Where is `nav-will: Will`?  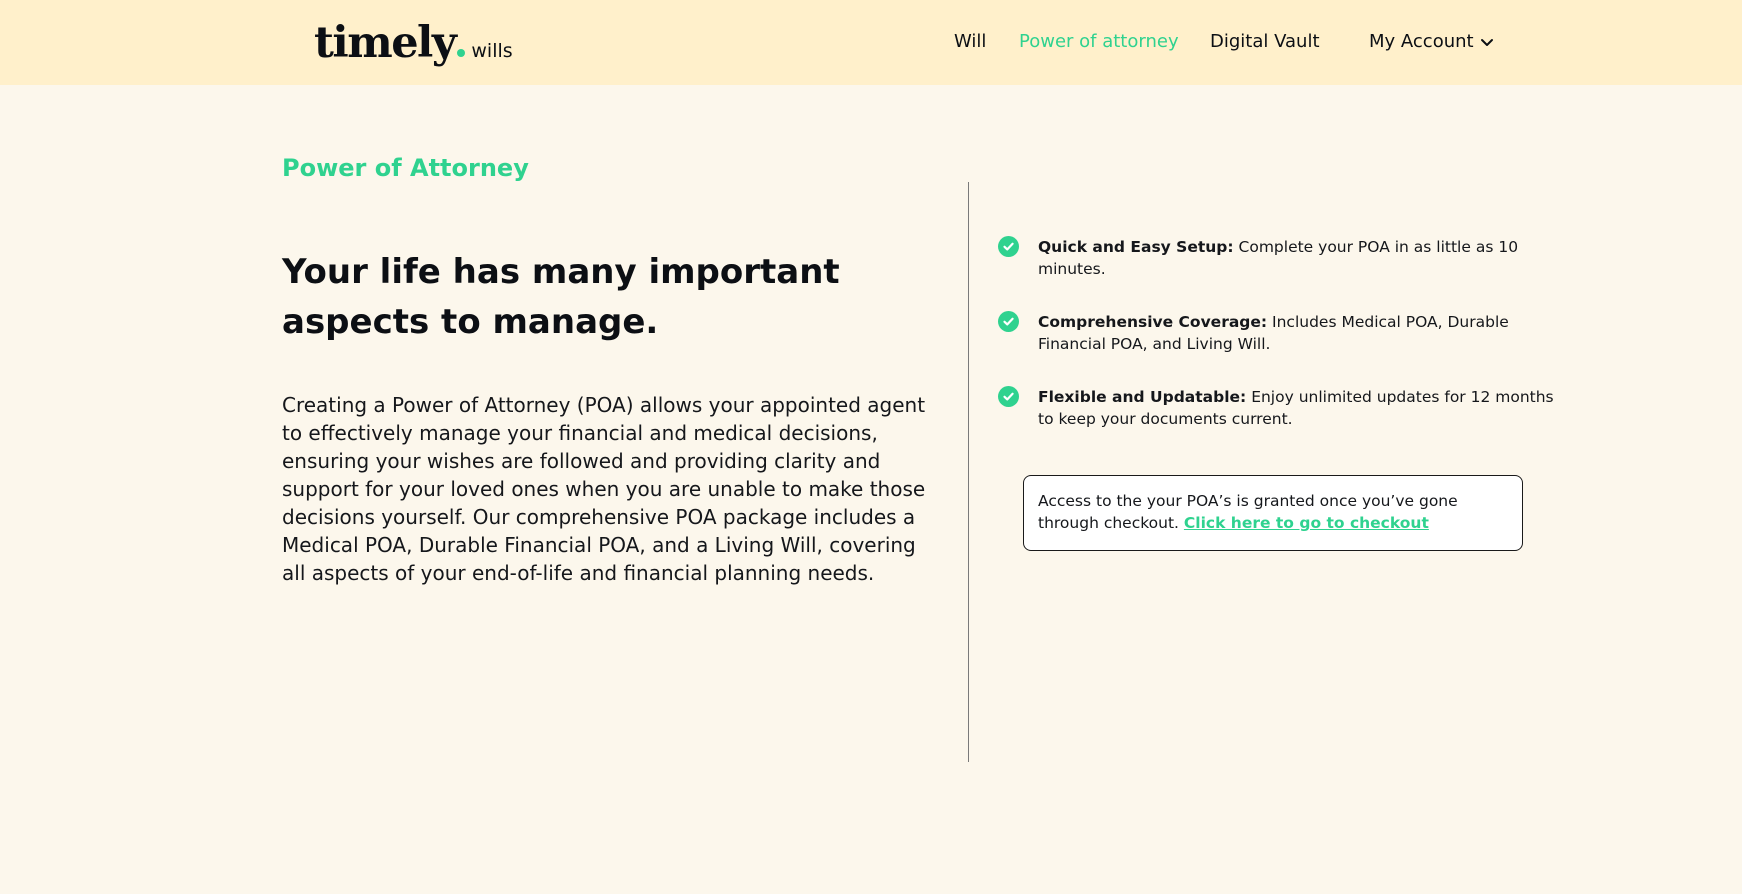
nav-will: Will is located at coordinates (970, 41).